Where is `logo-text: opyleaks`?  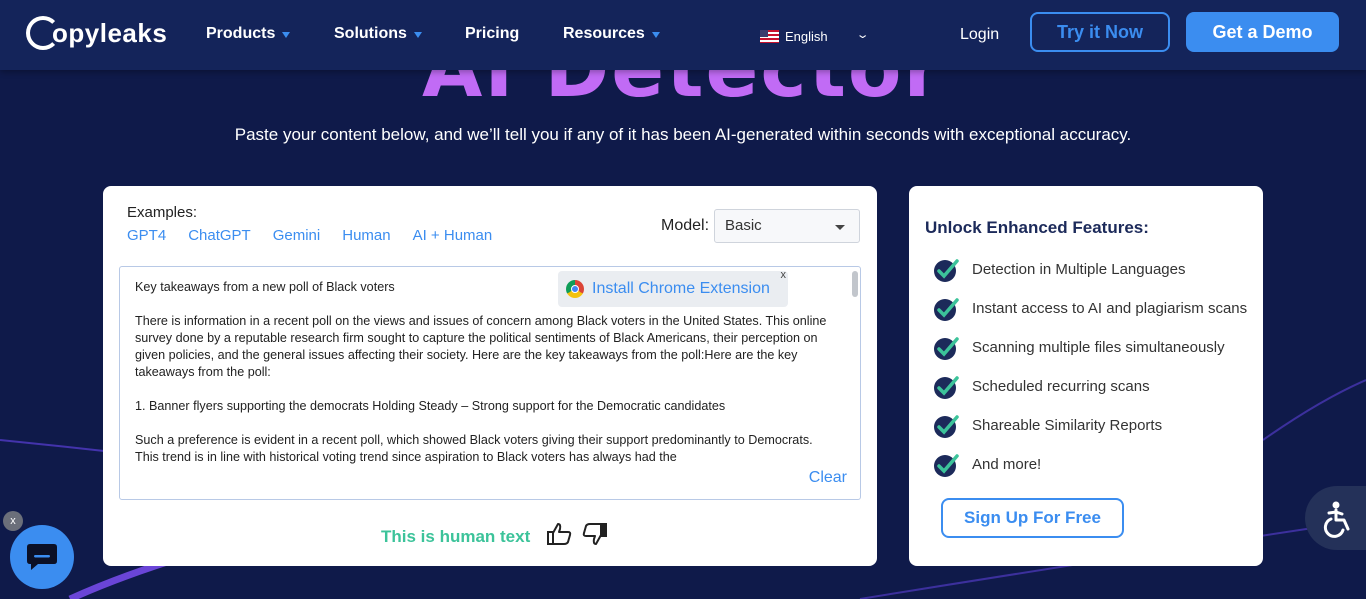 logo-text: opyleaks is located at coordinates (110, 32).